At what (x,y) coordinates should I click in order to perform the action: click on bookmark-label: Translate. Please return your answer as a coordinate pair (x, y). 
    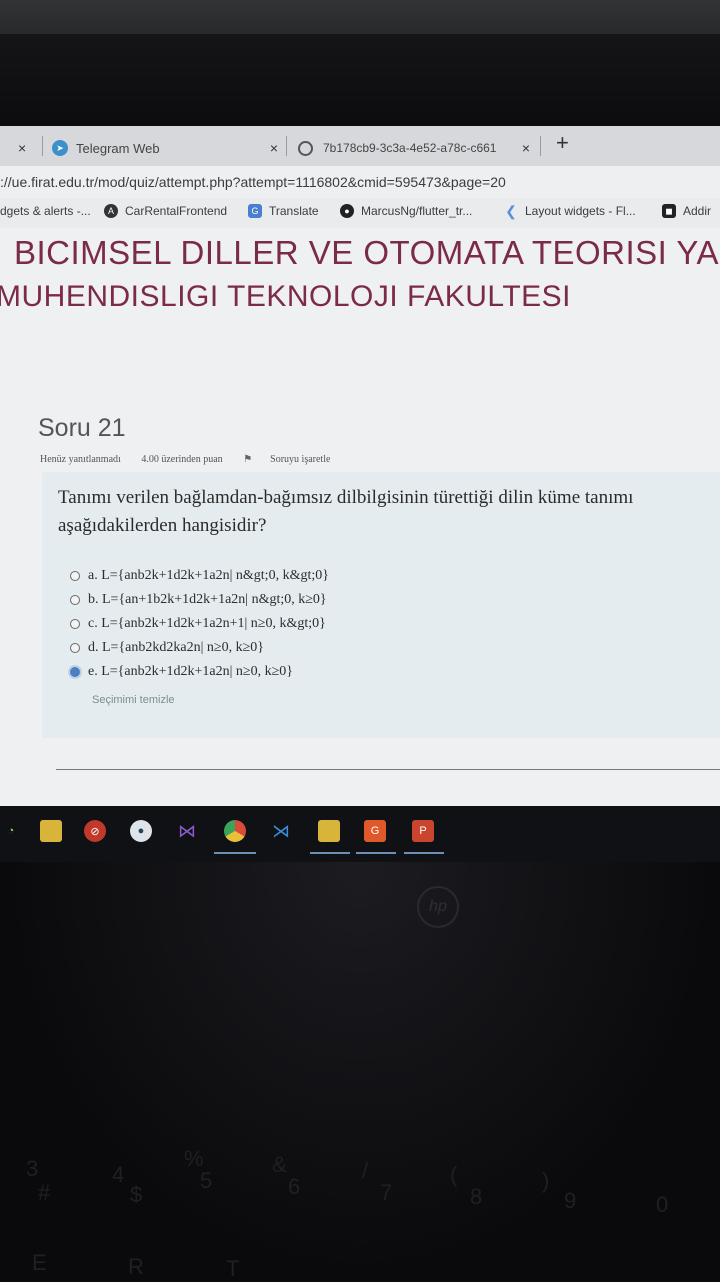
    Looking at the image, I should click on (294, 211).